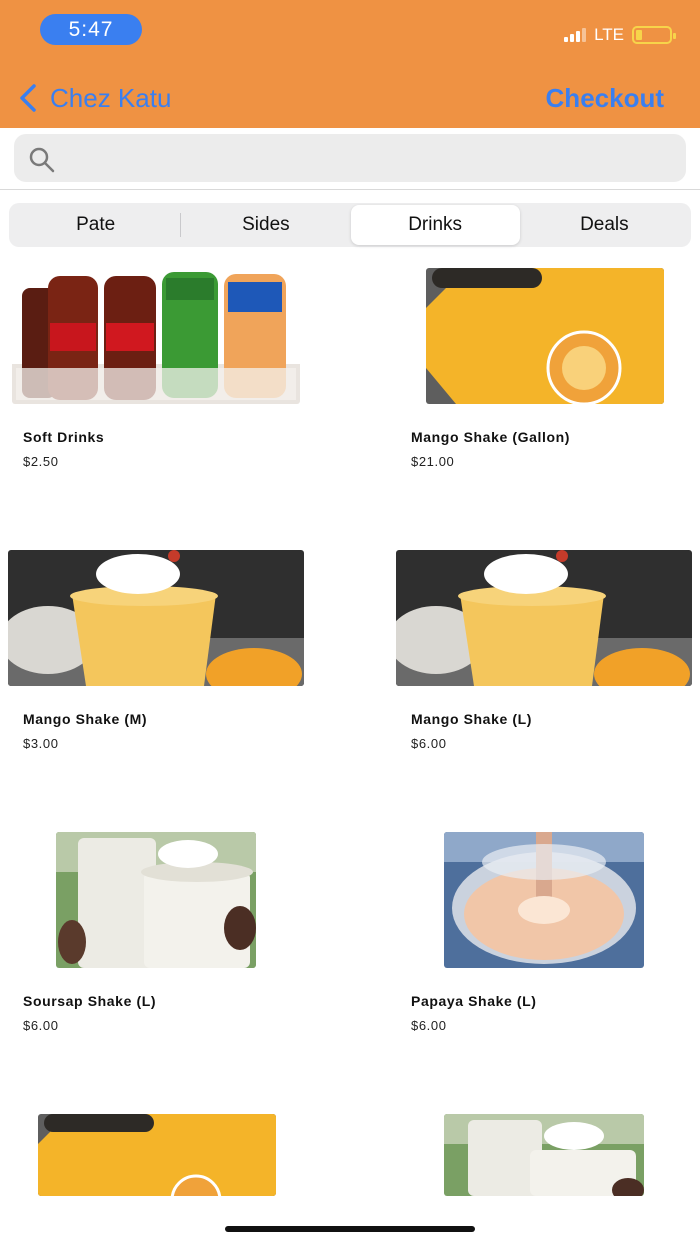 The height and width of the screenshot is (1244, 700). Describe the element at coordinates (41, 461) in the screenshot. I see `product-price: $2.50` at that location.